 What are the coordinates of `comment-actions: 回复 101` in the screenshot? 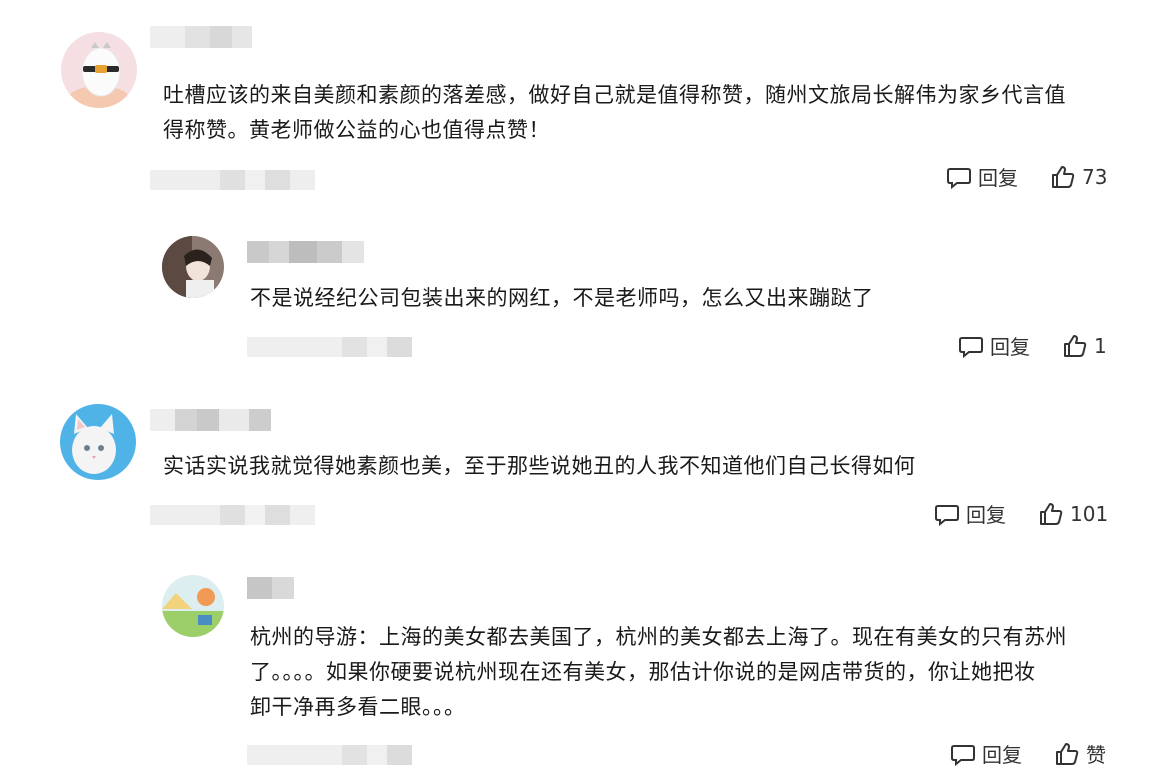 It's located at (1021, 513).